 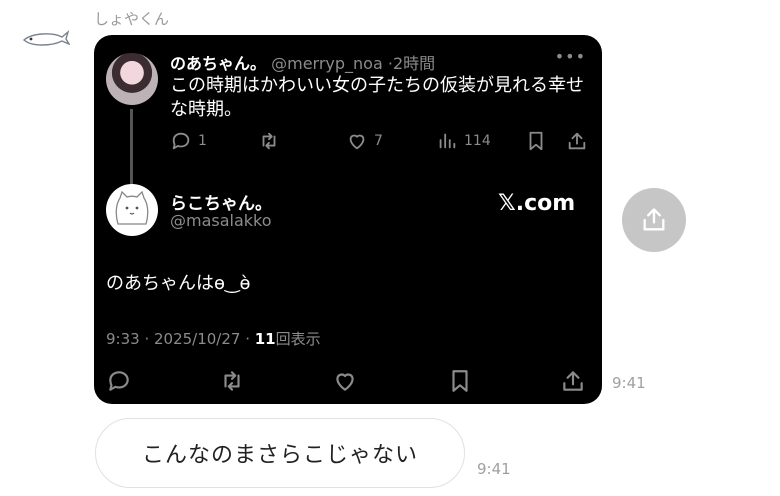 What do you see at coordinates (178, 283) in the screenshot?
I see `post-text: のあちゃんはɵ‿ɵ̀` at bounding box center [178, 283].